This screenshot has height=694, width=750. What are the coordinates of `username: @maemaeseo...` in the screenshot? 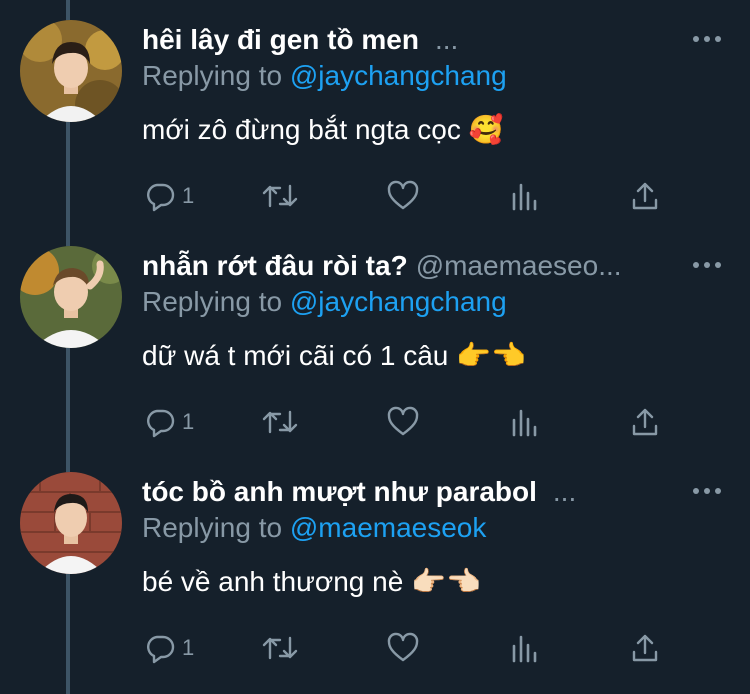 It's located at (519, 265).